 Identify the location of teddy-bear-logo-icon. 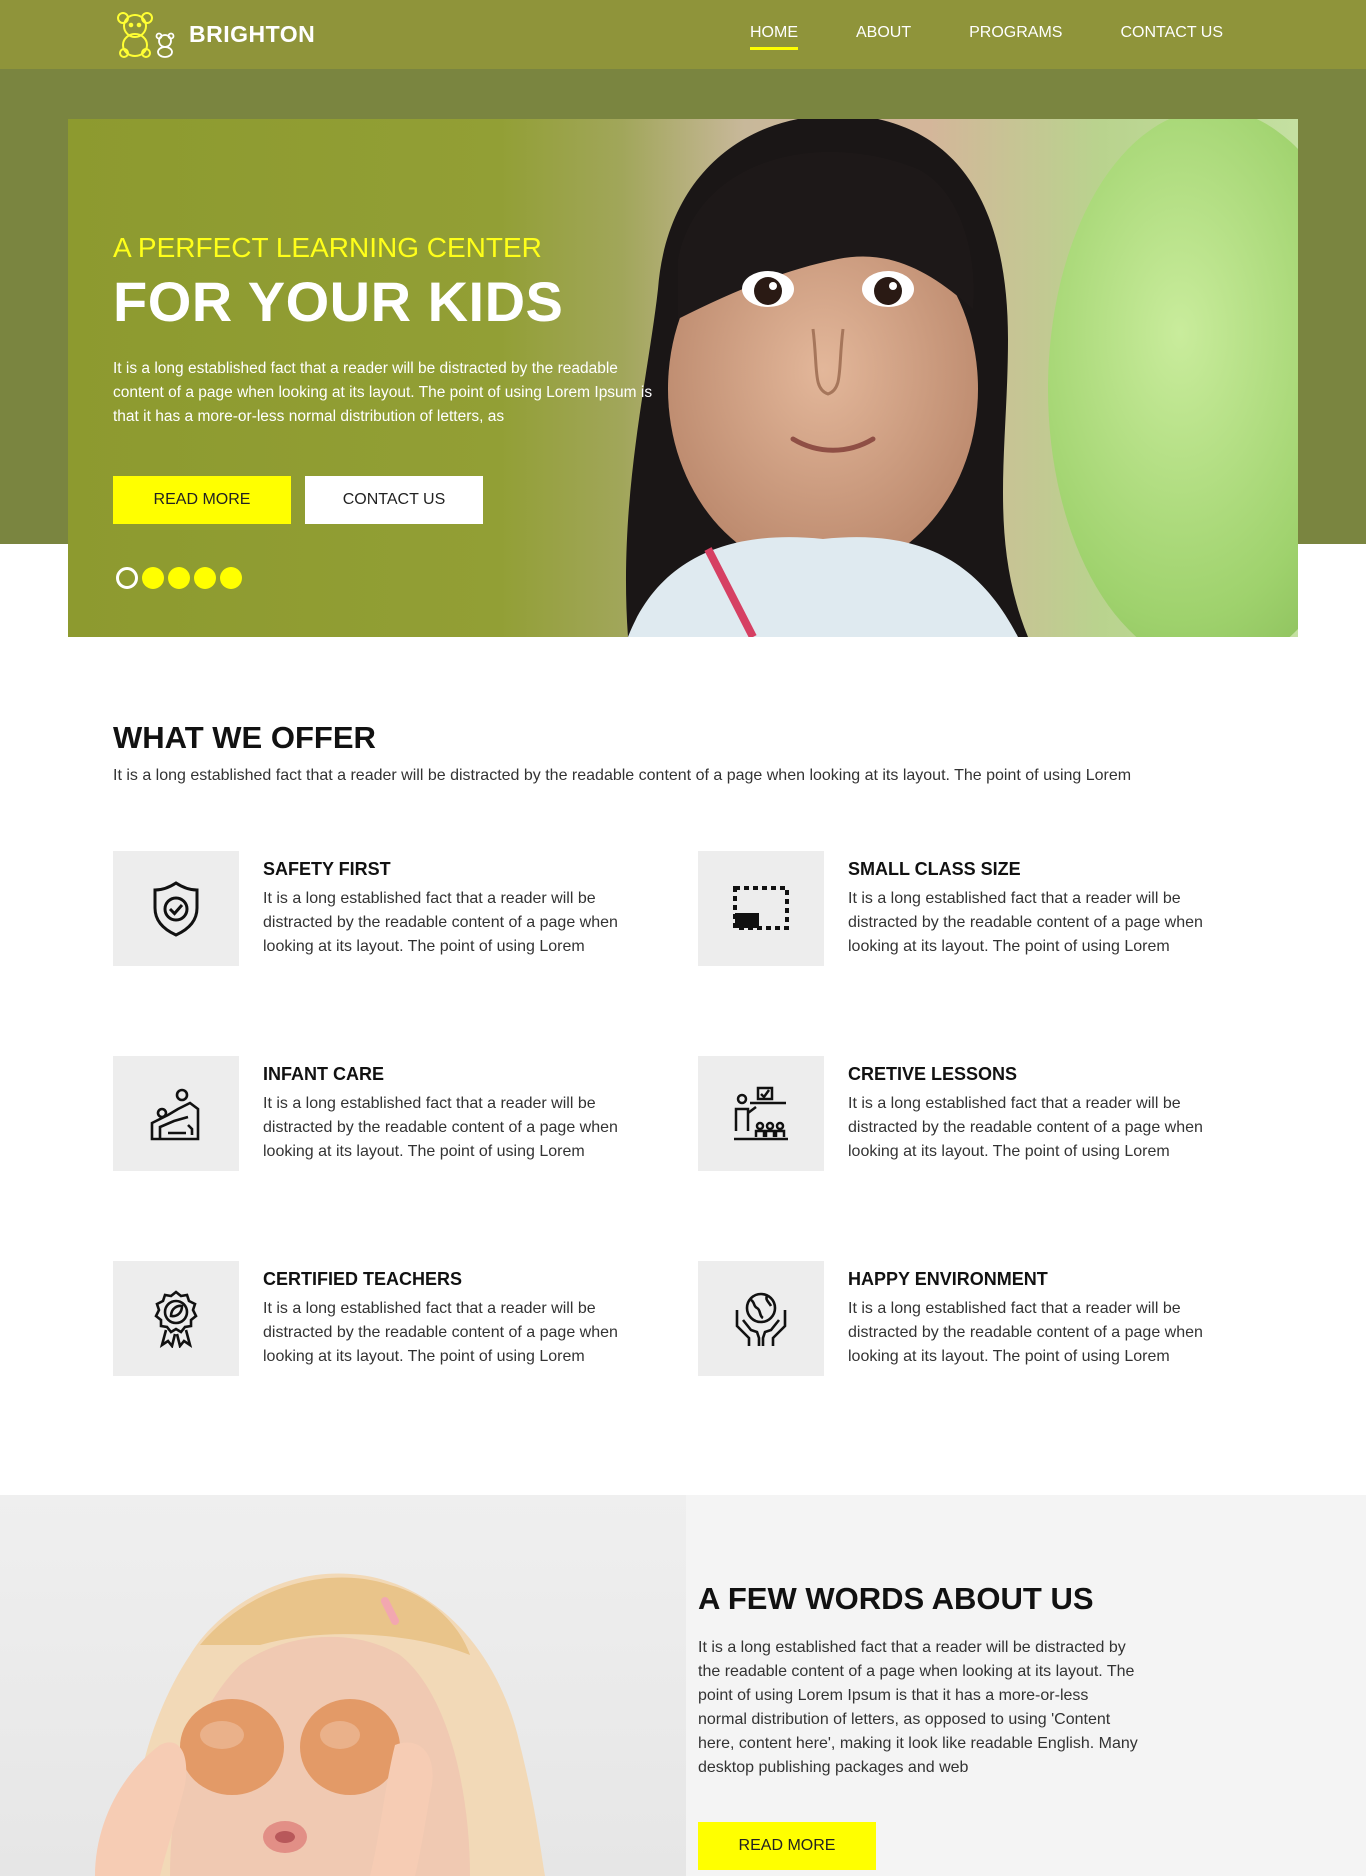
(146, 35).